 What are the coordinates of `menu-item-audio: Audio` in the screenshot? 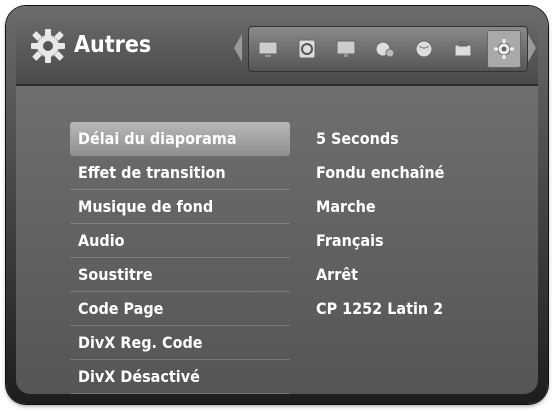 It's located at (180, 241).